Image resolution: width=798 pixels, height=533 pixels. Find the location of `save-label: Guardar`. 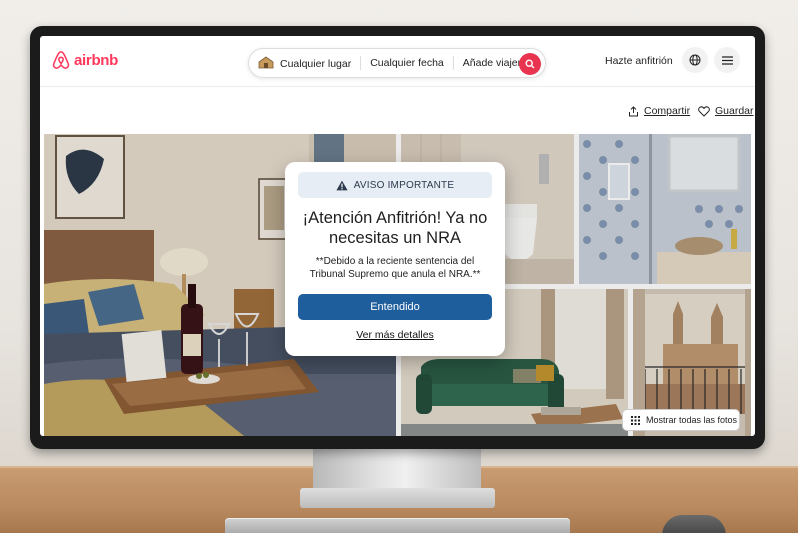

save-label: Guardar is located at coordinates (734, 111).